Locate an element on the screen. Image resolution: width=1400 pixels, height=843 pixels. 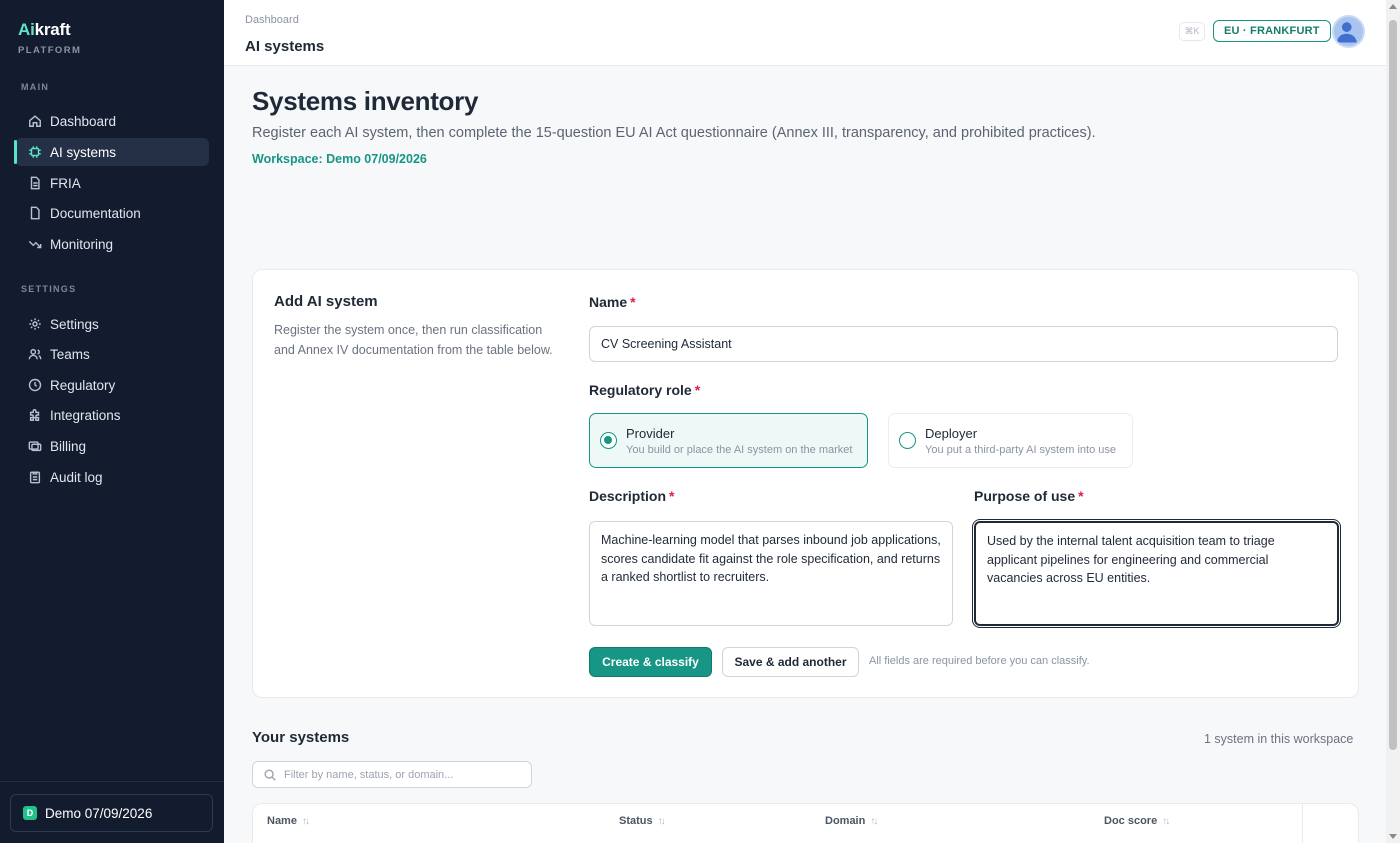
column-header-doc-score: Doc score ↑↓ is located at coordinates (1137, 821).